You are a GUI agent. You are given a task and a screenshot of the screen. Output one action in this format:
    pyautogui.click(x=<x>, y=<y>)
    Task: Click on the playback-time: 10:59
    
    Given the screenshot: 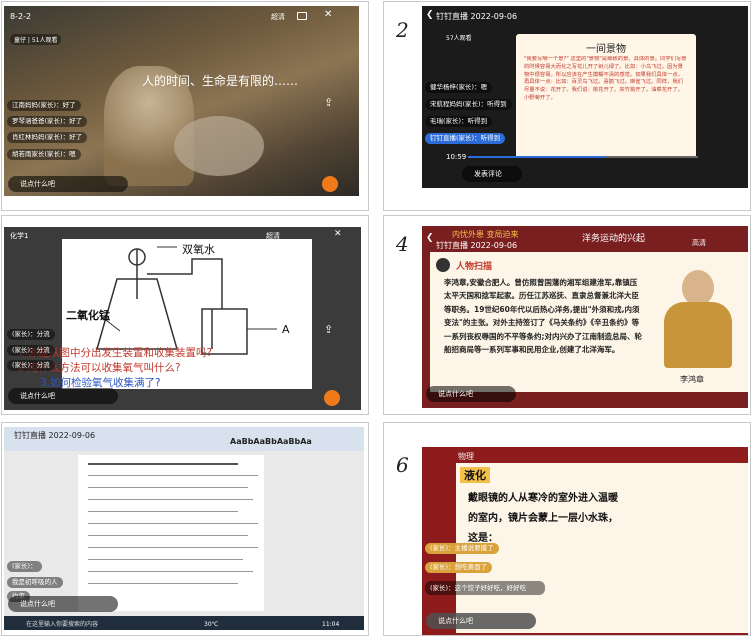 What is the action you would take?
    pyautogui.click(x=456, y=157)
    